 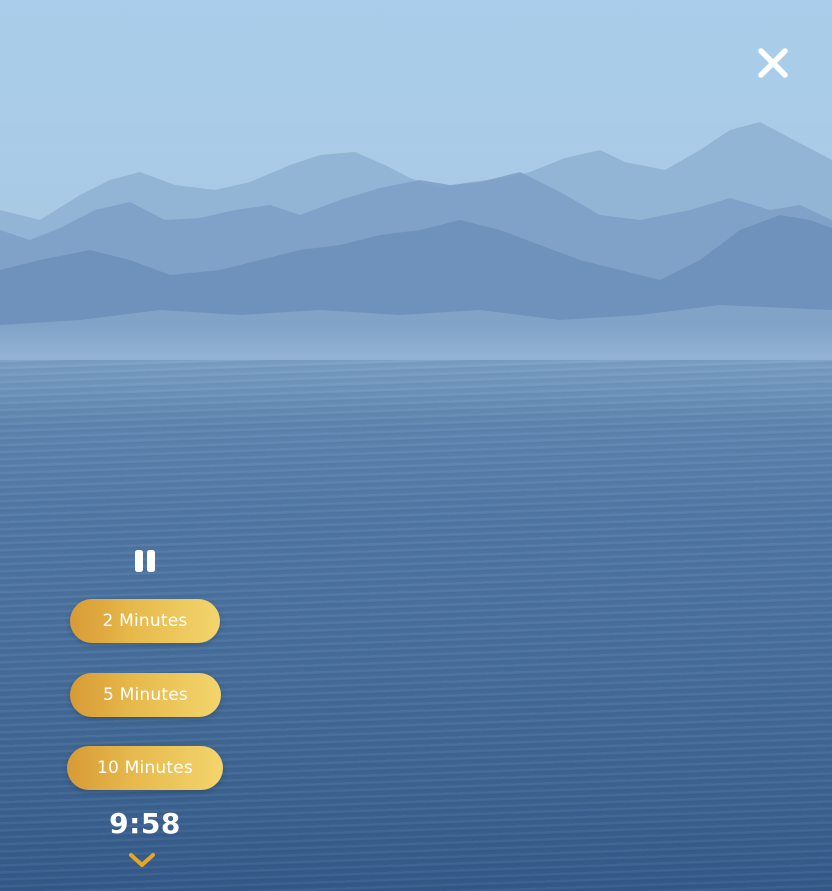 I want to click on playback-controls: 2 Minutes 5 Minutes 10 Minutes 9:58, so click(x=145, y=710).